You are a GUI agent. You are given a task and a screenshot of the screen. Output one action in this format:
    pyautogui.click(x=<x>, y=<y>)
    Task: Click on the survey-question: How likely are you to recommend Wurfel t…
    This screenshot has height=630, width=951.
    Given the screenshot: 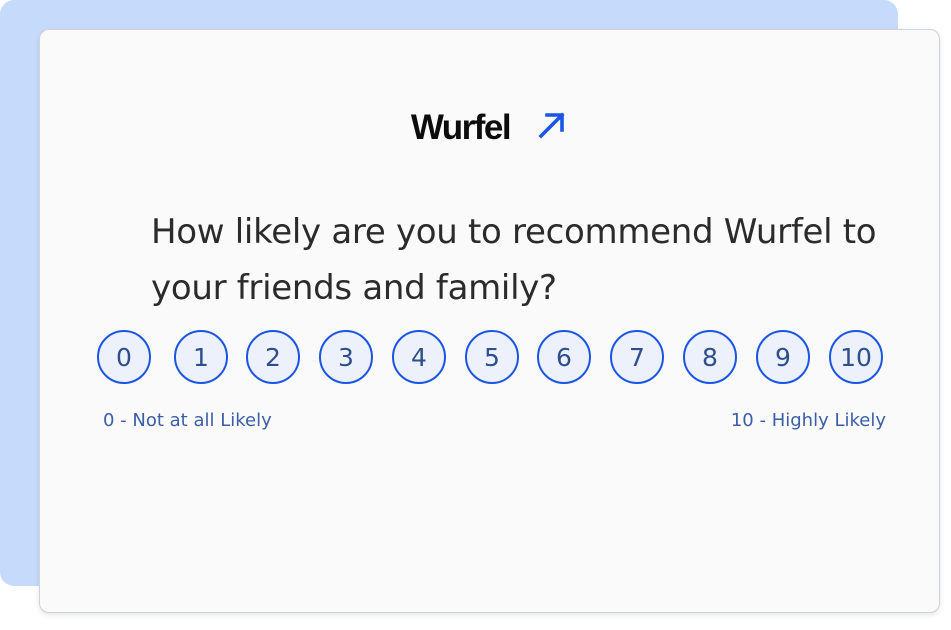 What is the action you would take?
    pyautogui.click(x=514, y=260)
    